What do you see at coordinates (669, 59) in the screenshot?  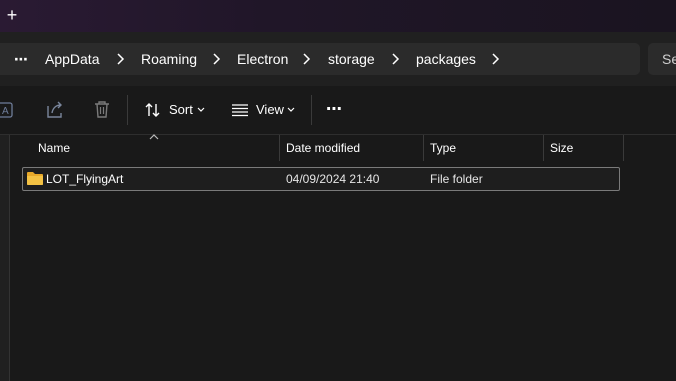 I see `search-placeholder: Se` at bounding box center [669, 59].